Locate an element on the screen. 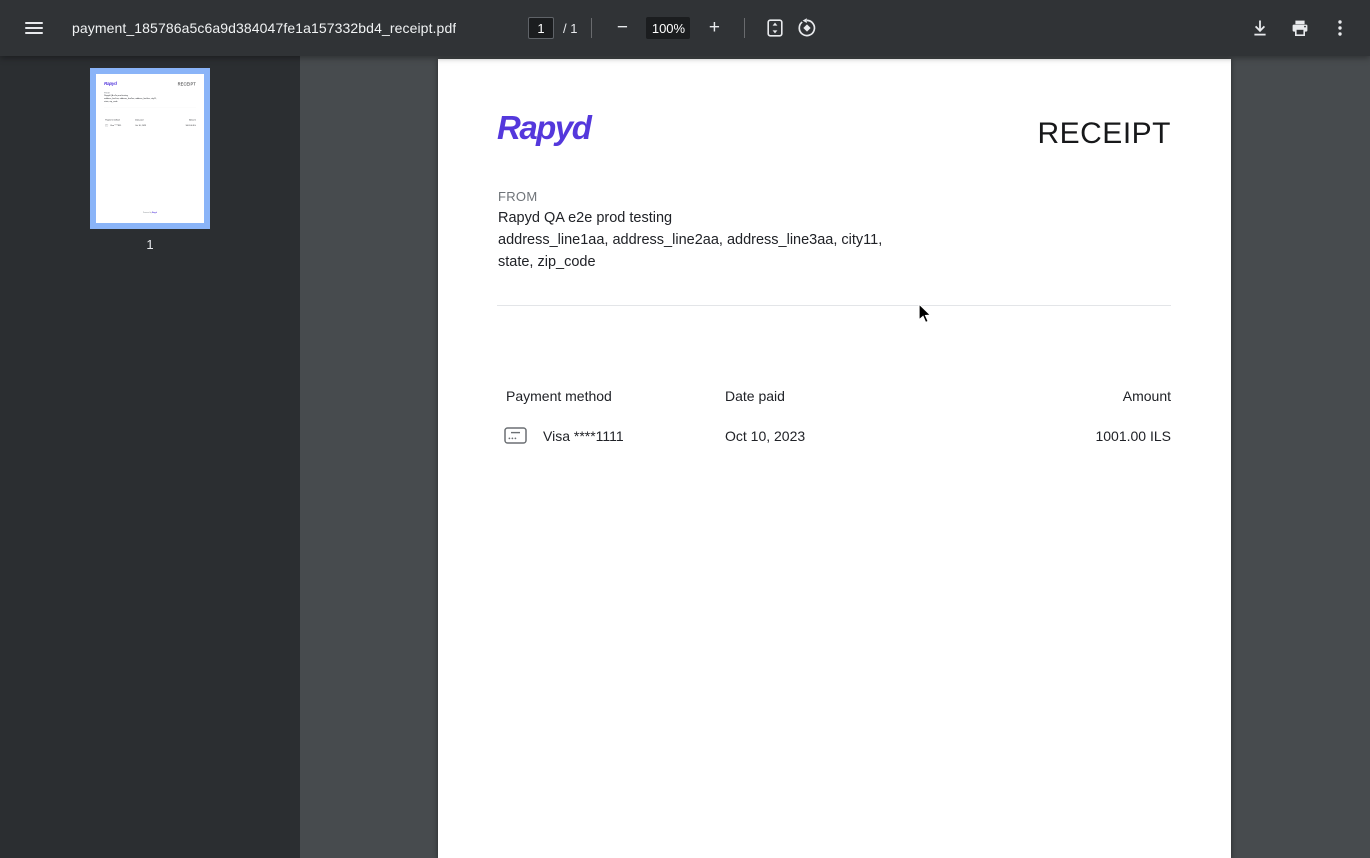 The width and height of the screenshot is (1370, 858). powered-by-footer: Powered by Rapyd is located at coordinates (150, 212).